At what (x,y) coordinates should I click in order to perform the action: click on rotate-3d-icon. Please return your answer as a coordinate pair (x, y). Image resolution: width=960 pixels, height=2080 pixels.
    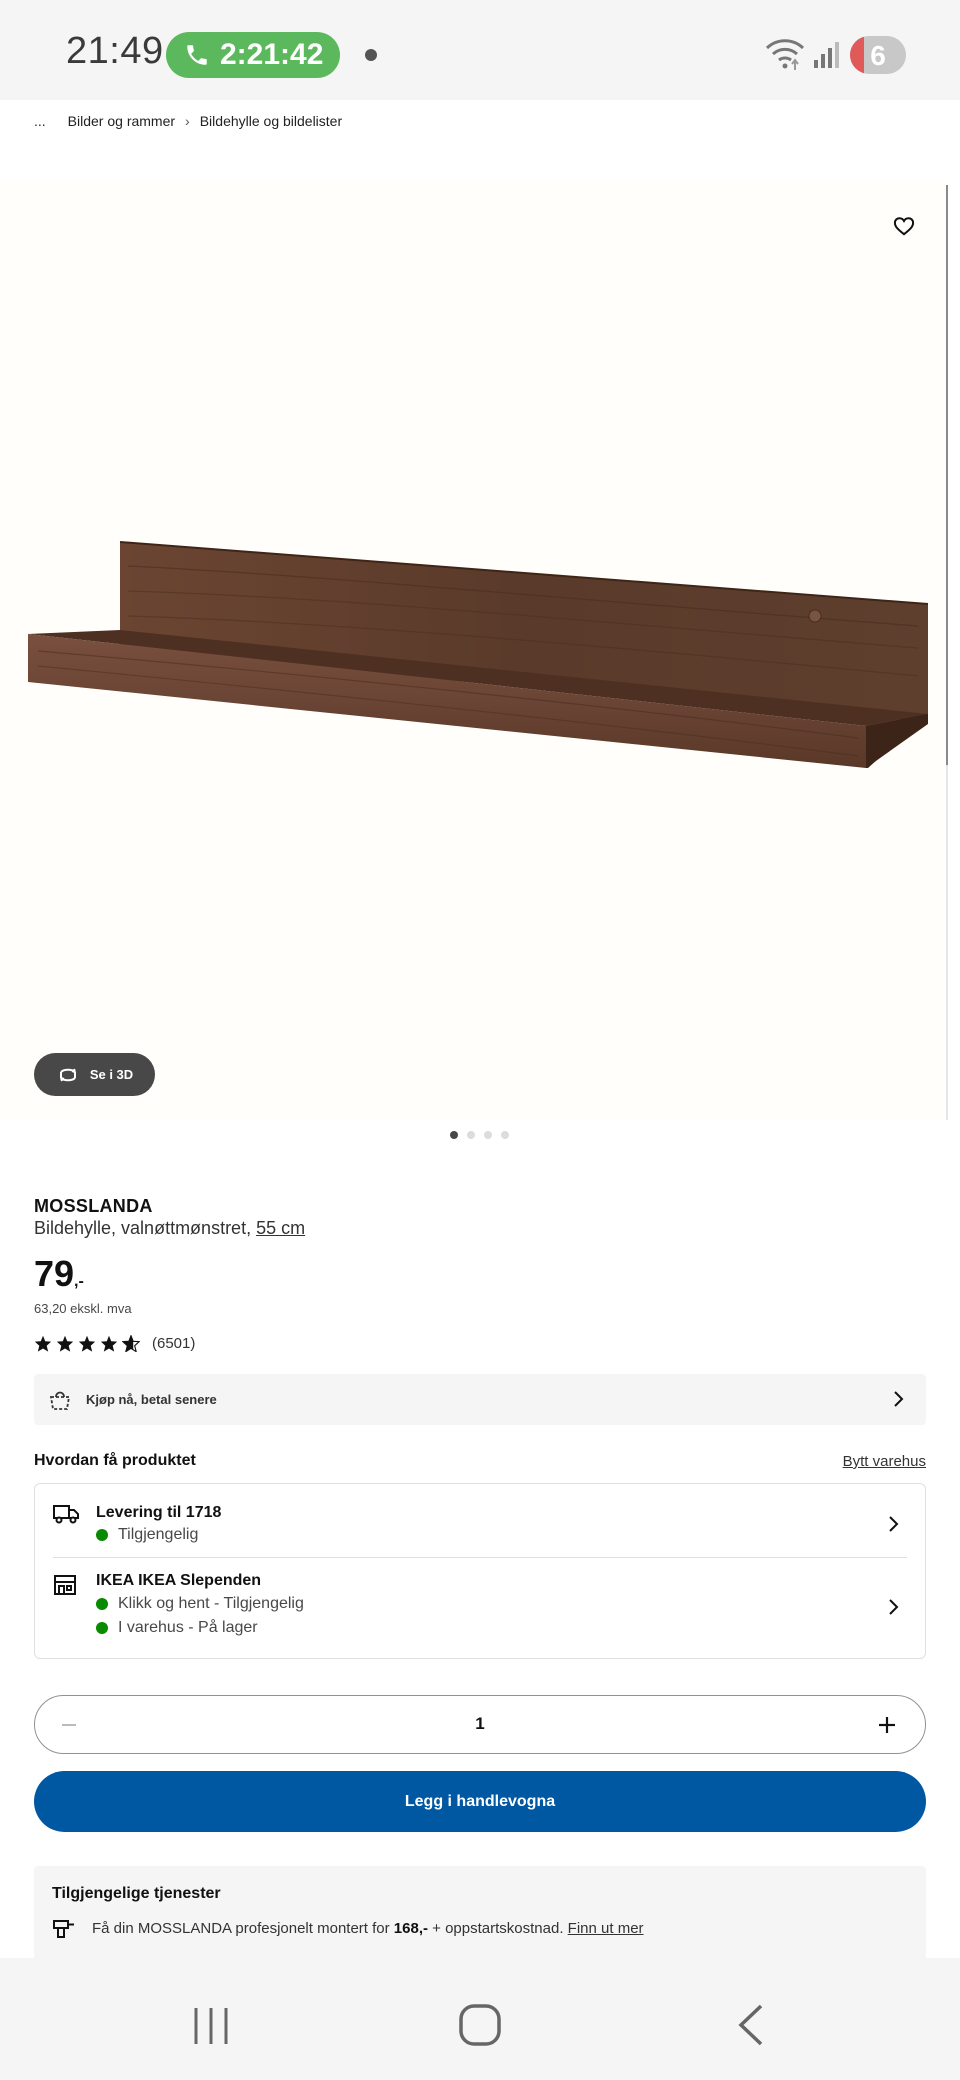
    Looking at the image, I should click on (67, 1074).